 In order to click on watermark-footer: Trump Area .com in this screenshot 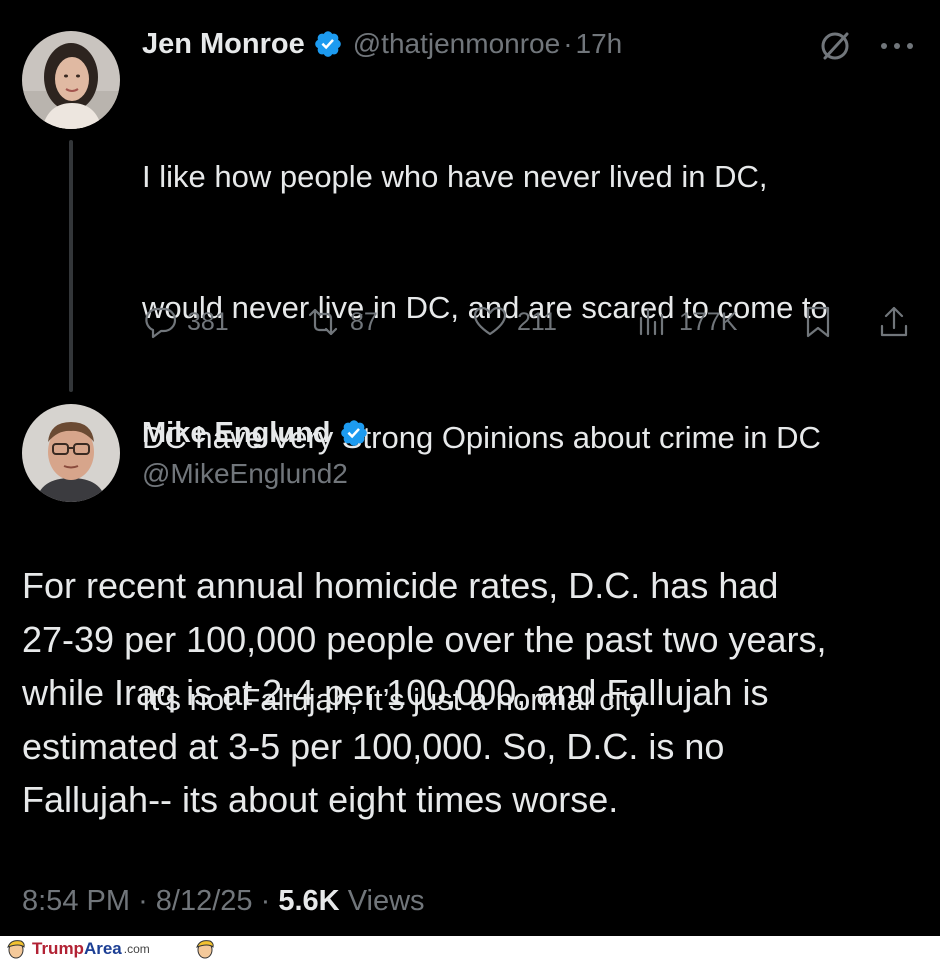, I will do `click(470, 948)`.